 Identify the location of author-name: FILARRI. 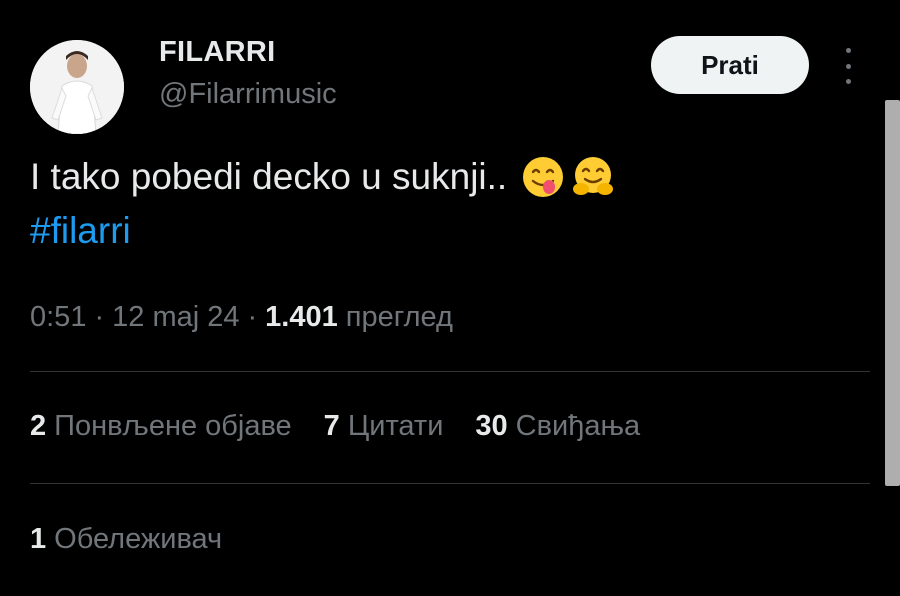
(217, 52).